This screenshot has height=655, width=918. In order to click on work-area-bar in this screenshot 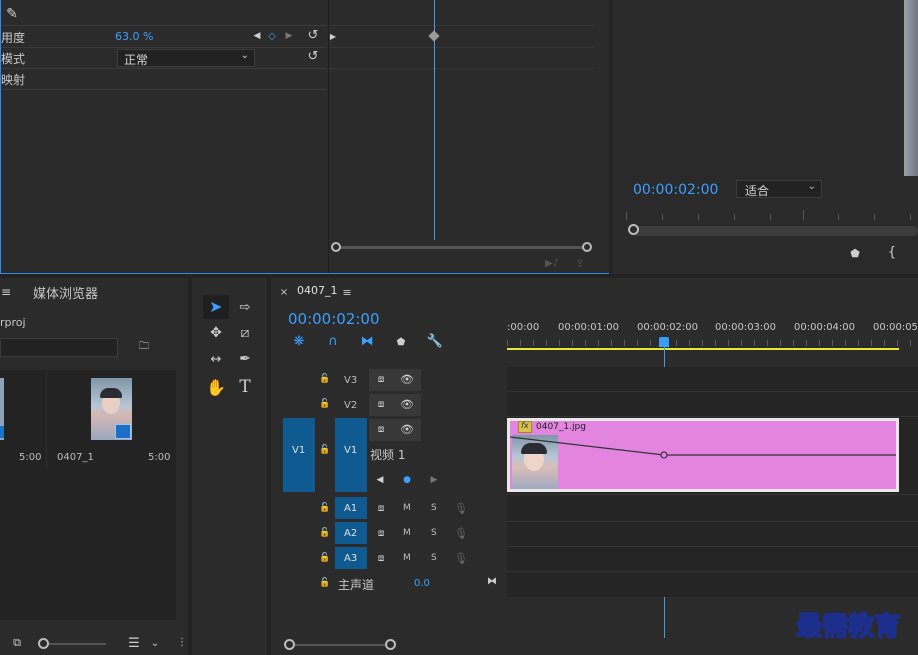, I will do `click(703, 349)`.